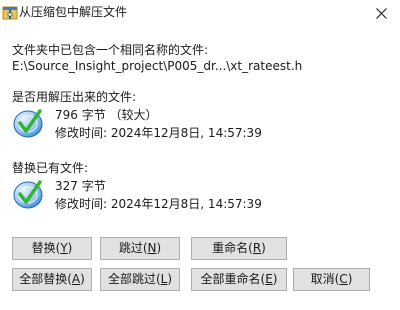 This screenshot has width=400, height=310. I want to click on new-file-modified: 修改时间: 2024年12月8日, 14:57:39, so click(158, 133).